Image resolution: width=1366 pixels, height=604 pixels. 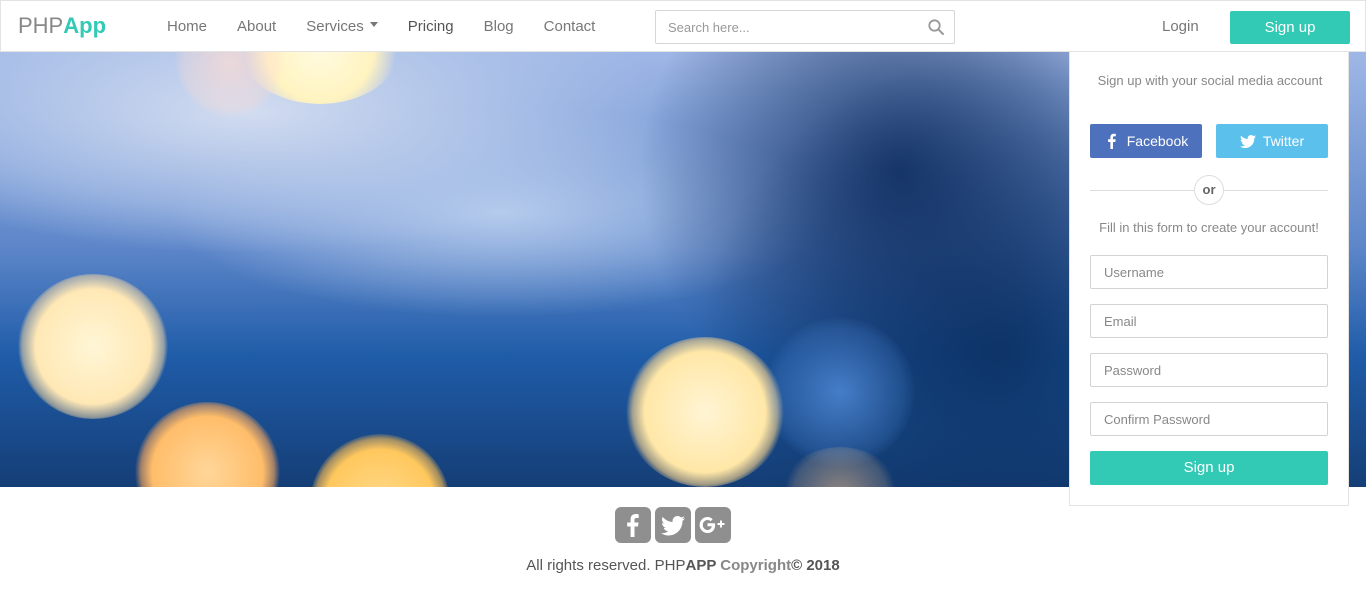 I want to click on facebook-button-label: Facebook, so click(x=1157, y=141).